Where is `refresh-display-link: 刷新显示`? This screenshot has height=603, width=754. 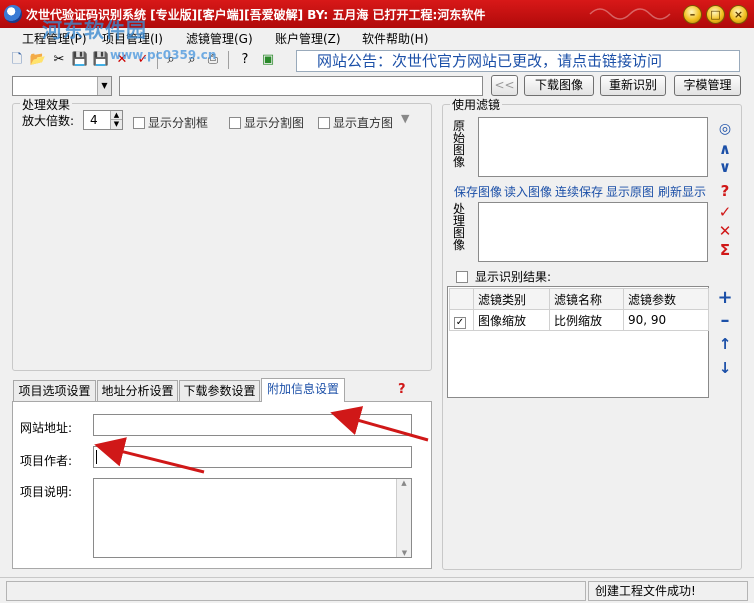 refresh-display-link: 刷新显示 is located at coordinates (682, 191).